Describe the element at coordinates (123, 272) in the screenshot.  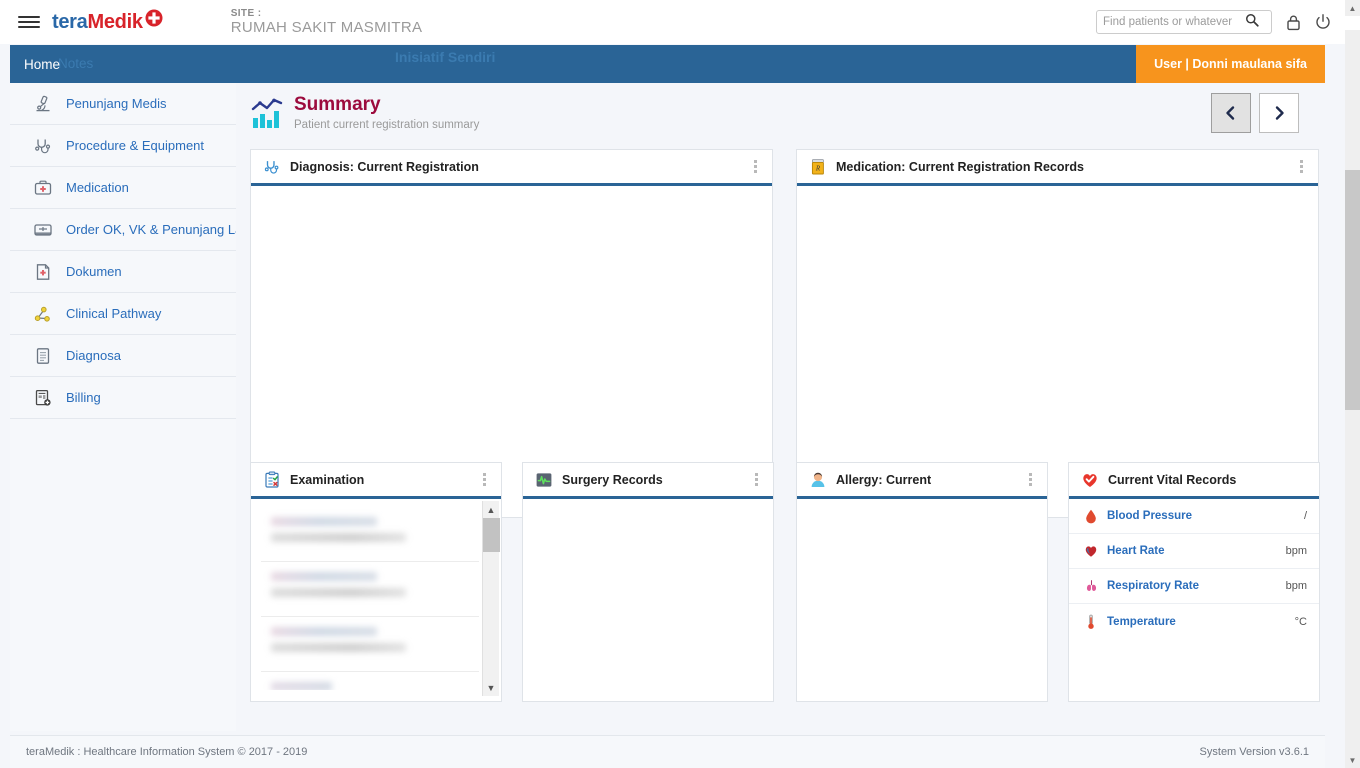
I see `sidebar-item-dokumen: Dokumen` at that location.